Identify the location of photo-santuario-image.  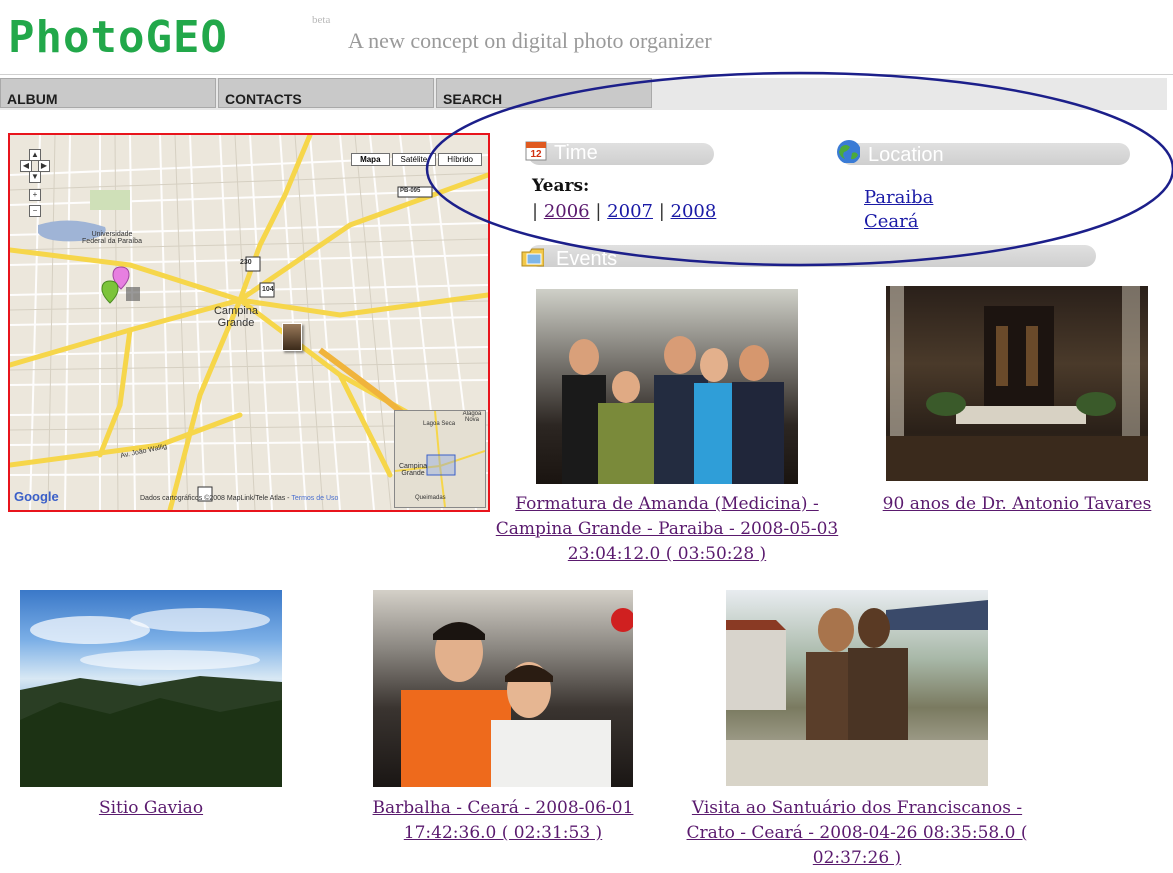
(857, 693).